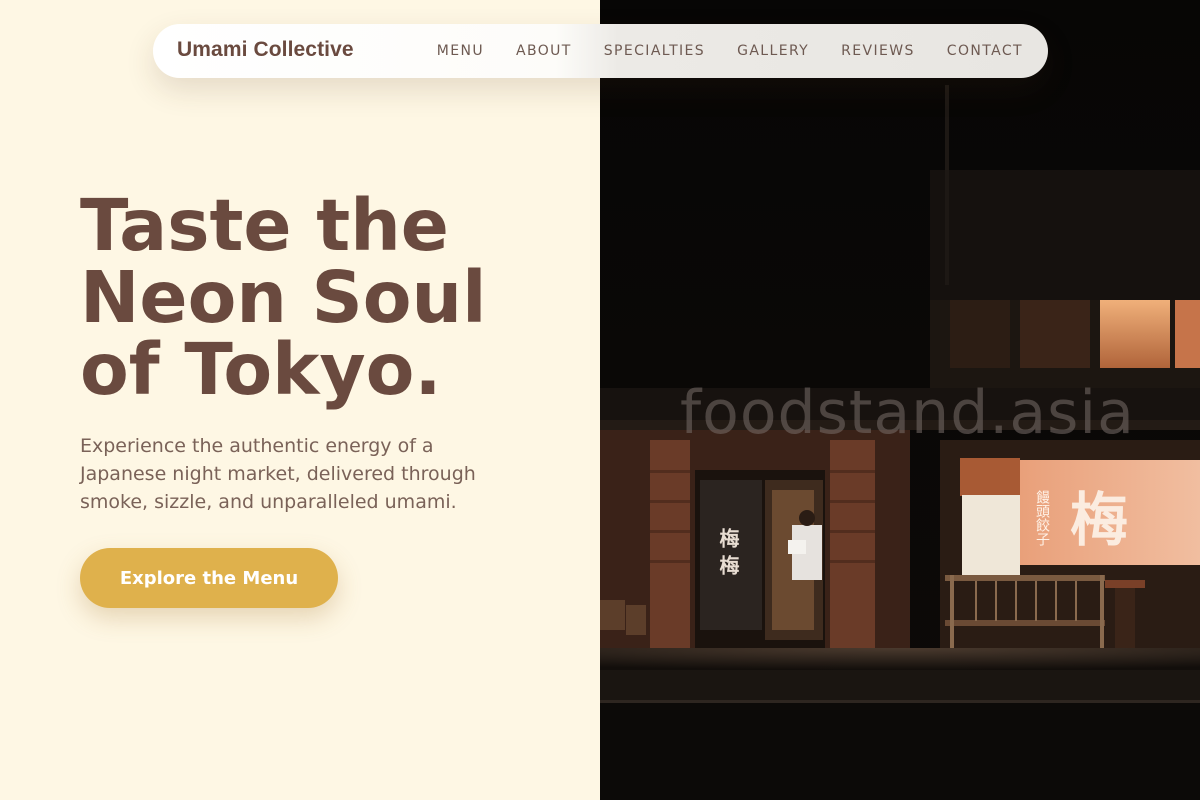 This screenshot has height=800, width=1200. What do you see at coordinates (460, 51) in the screenshot?
I see `nav-item-menu: MENU` at bounding box center [460, 51].